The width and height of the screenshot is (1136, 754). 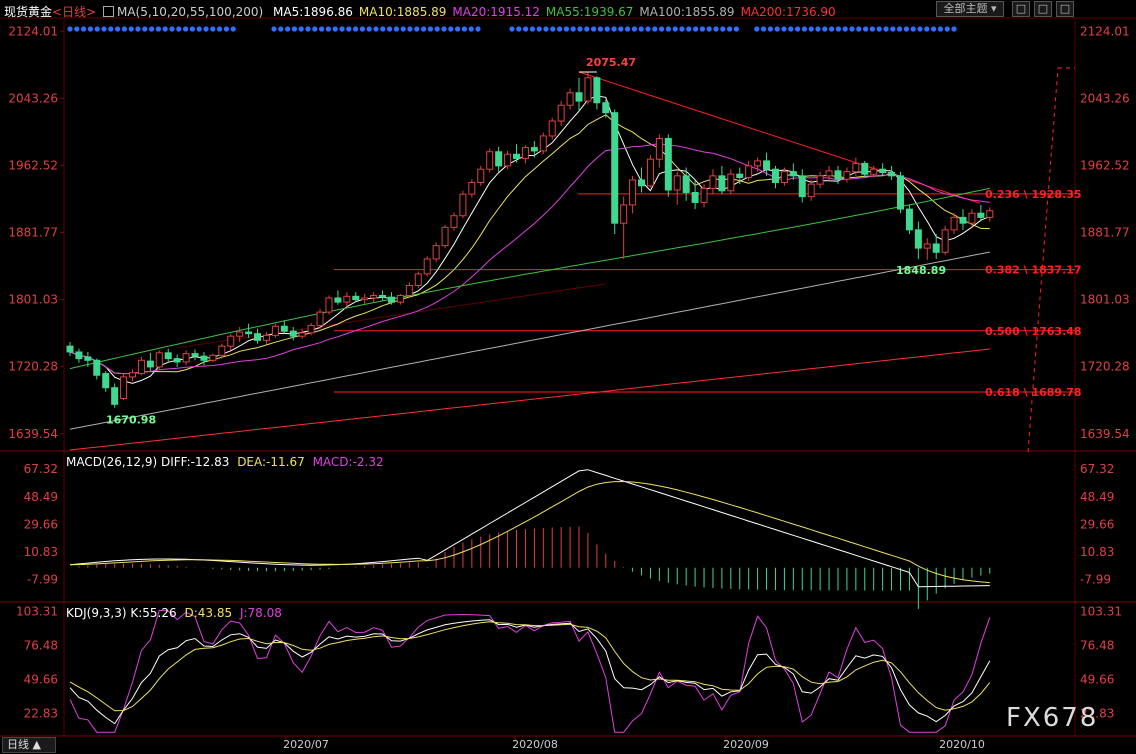 I want to click on theme-button: 全部主题 ▾, so click(x=970, y=9).